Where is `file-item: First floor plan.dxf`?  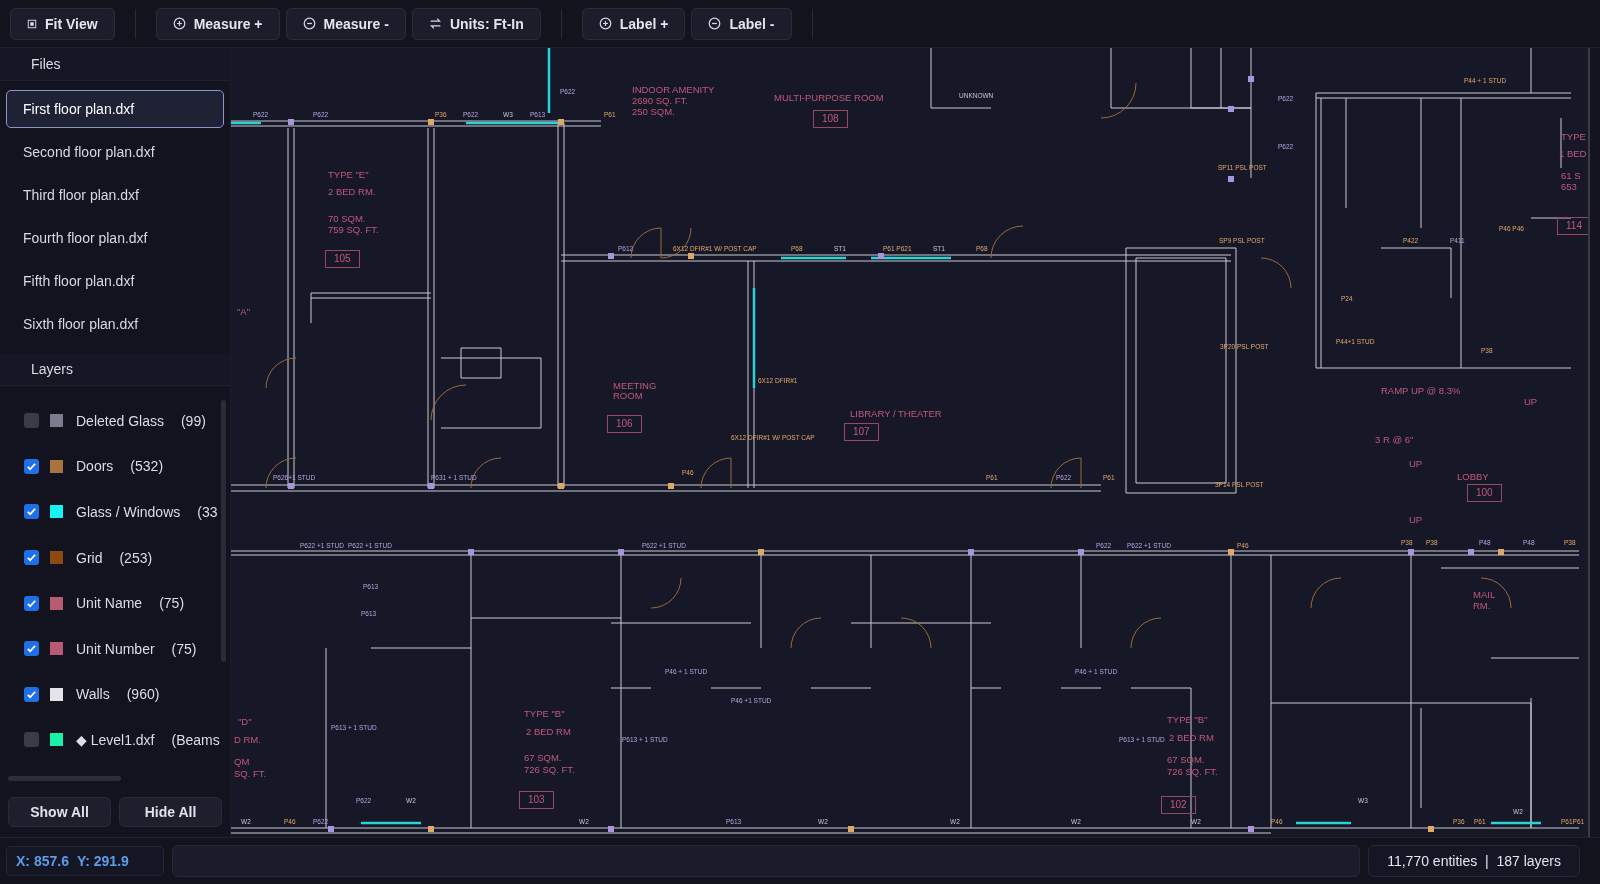 file-item: First floor plan.dxf is located at coordinates (115, 109).